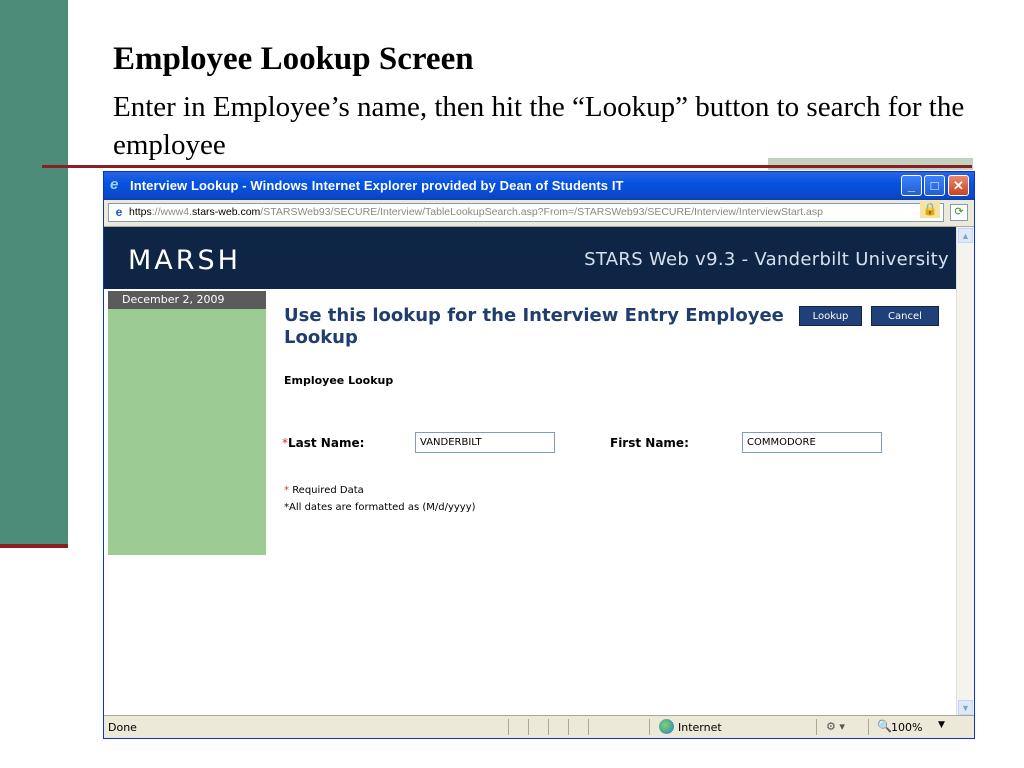 This screenshot has height=768, width=1024. I want to click on slide-accent-bar, so click(34, 272).